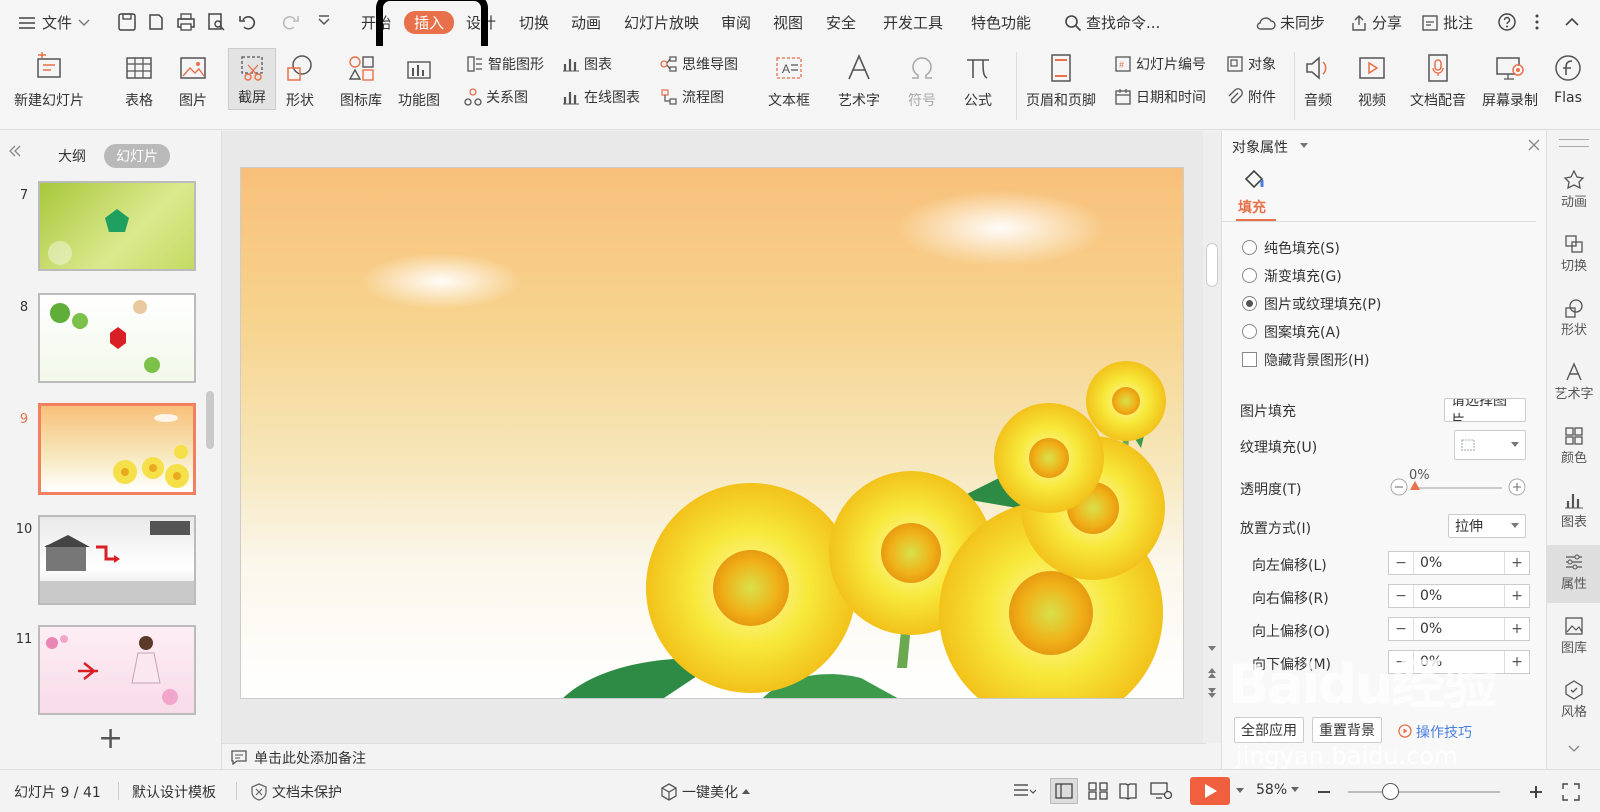 Image resolution: width=1600 pixels, height=812 pixels. I want to click on shape-button: 形状, so click(300, 78).